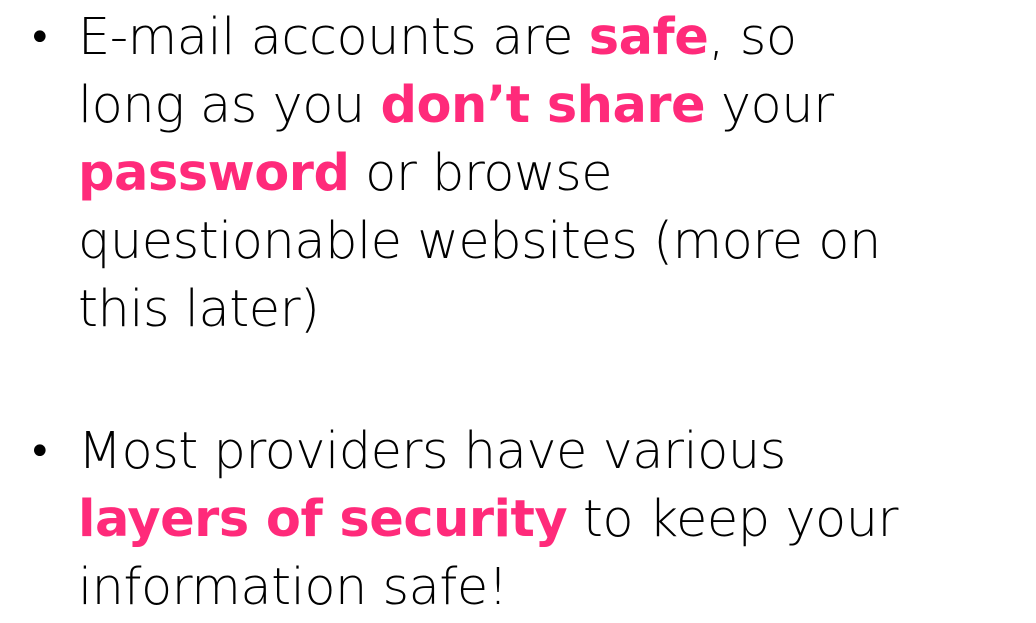 The width and height of the screenshot is (1036, 623). I want to click on text-run: Most providers have various, so click(432, 451).